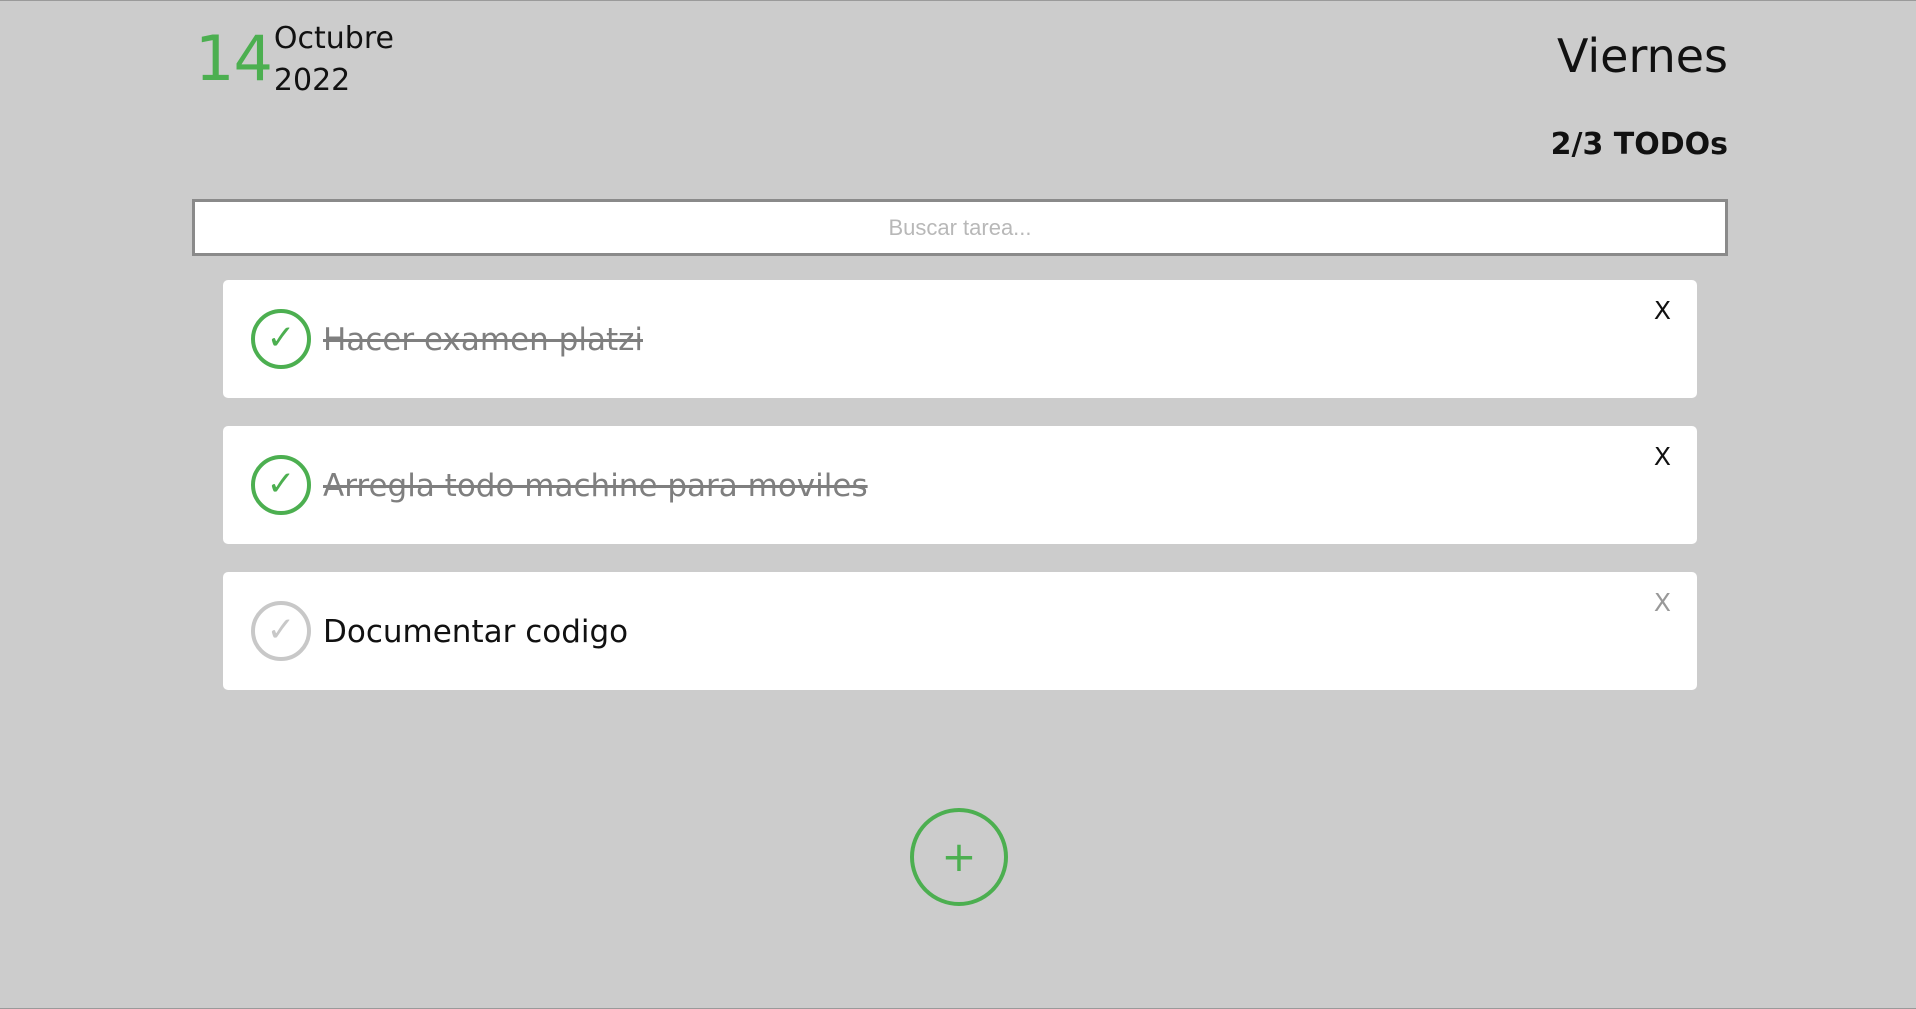  Describe the element at coordinates (1642, 56) in the screenshot. I see `weekday-label: Viernes` at that location.